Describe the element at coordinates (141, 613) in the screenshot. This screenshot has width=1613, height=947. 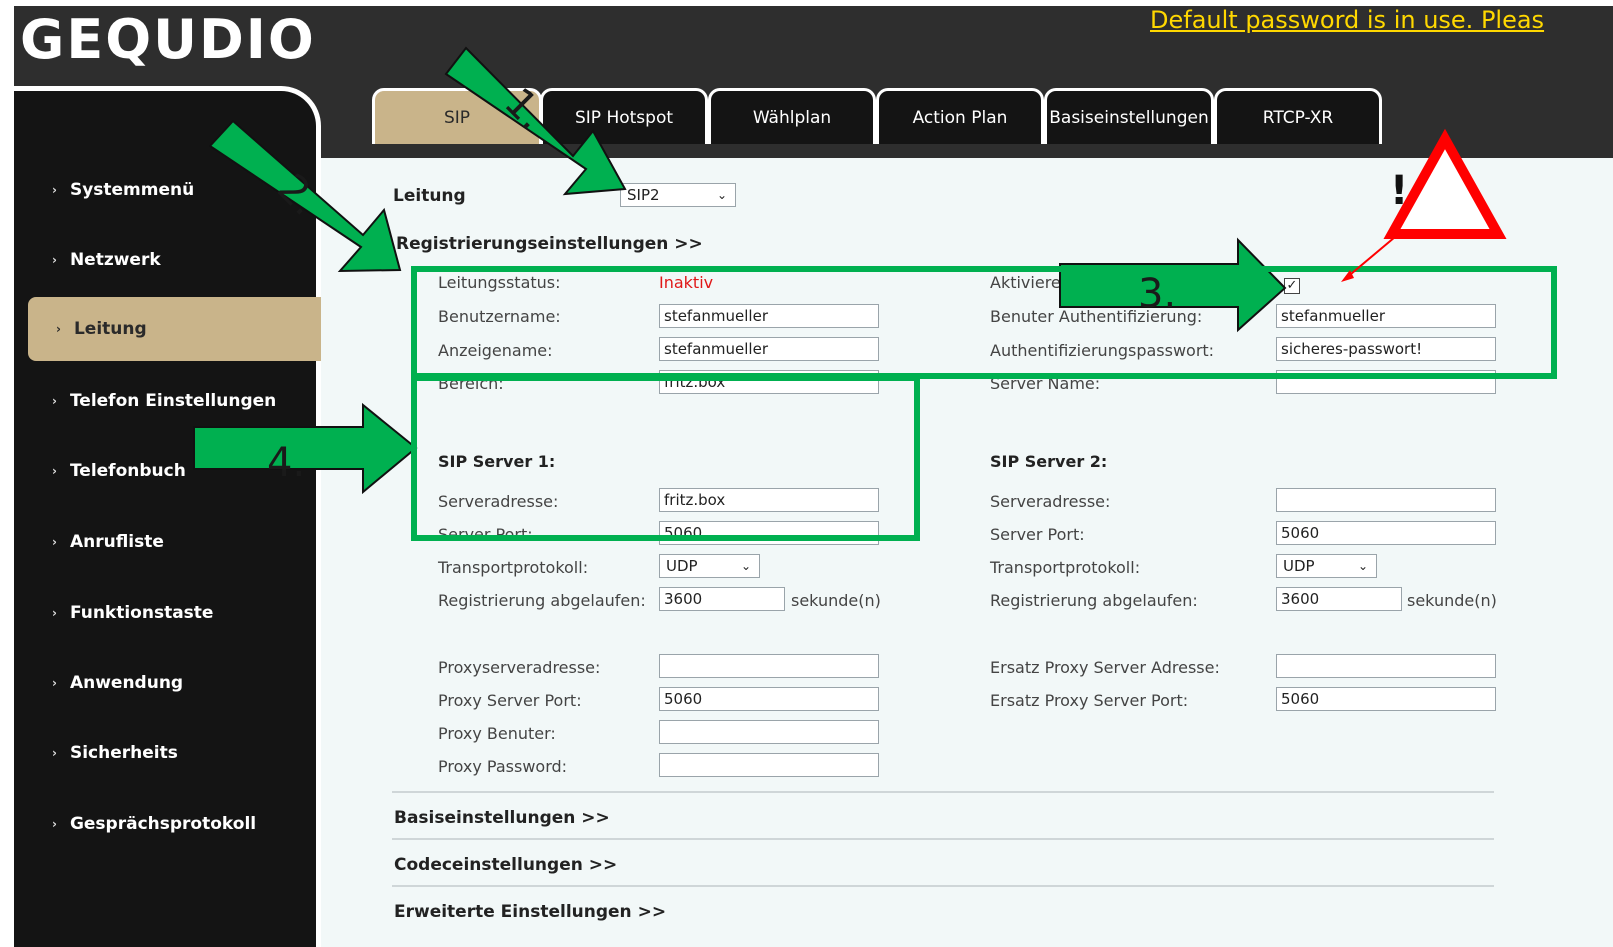
I see `sidebar-item-label: Funktionstaste` at that location.